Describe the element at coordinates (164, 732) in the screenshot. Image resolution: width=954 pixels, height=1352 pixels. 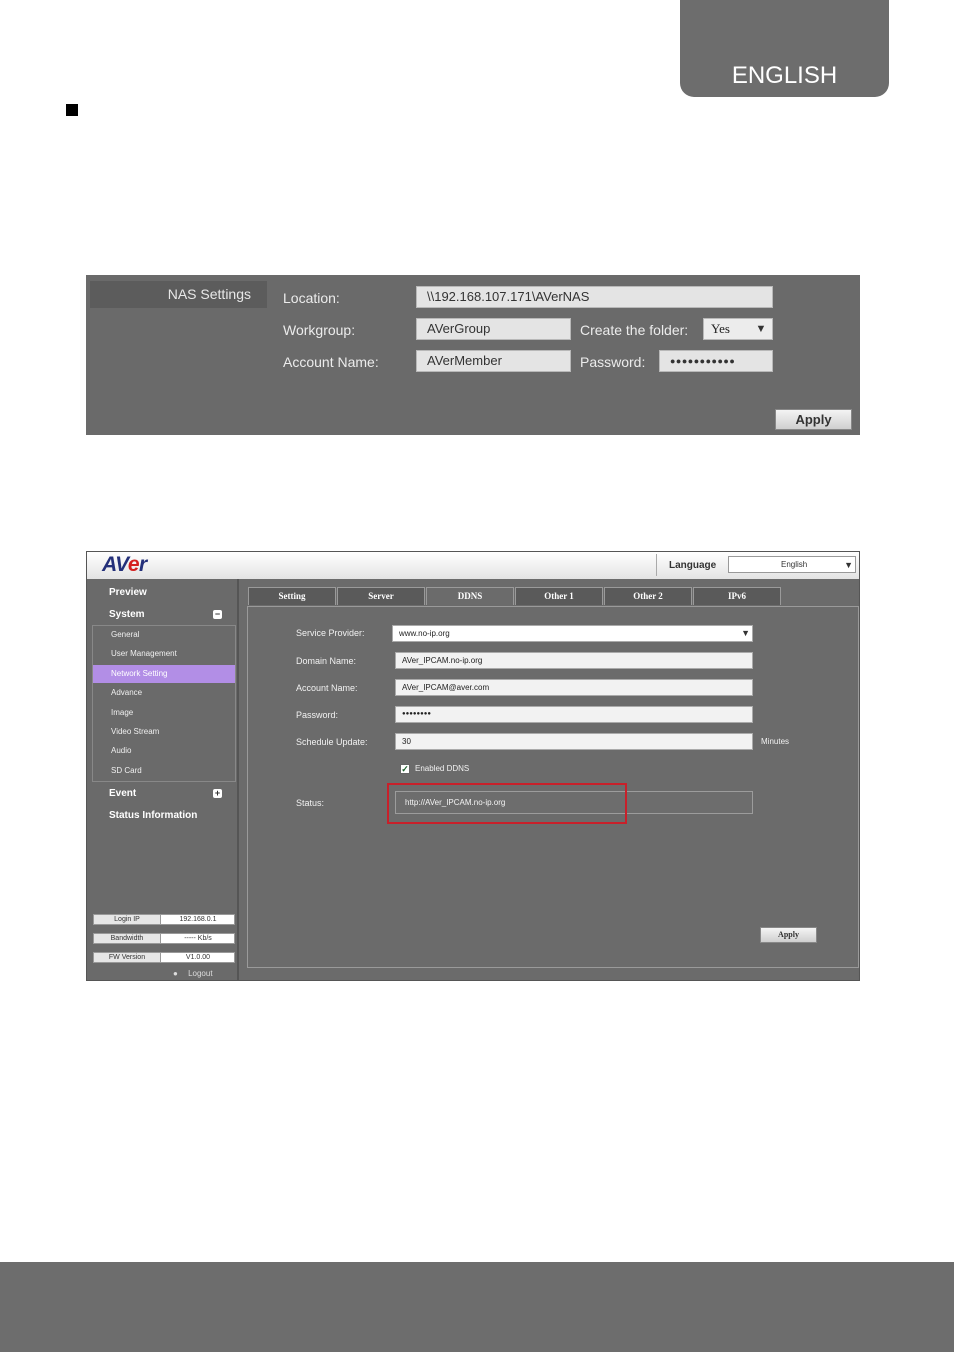
I see `sidebar-item-video-stream: Video Stream` at that location.